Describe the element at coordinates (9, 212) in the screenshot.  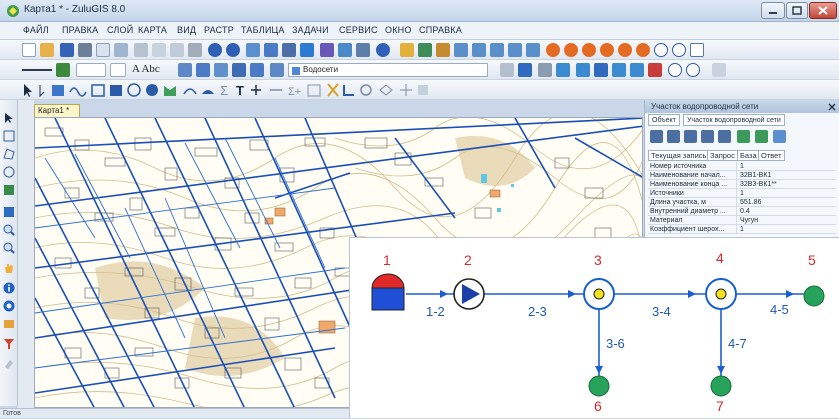
I see `grid-select-icon` at that location.